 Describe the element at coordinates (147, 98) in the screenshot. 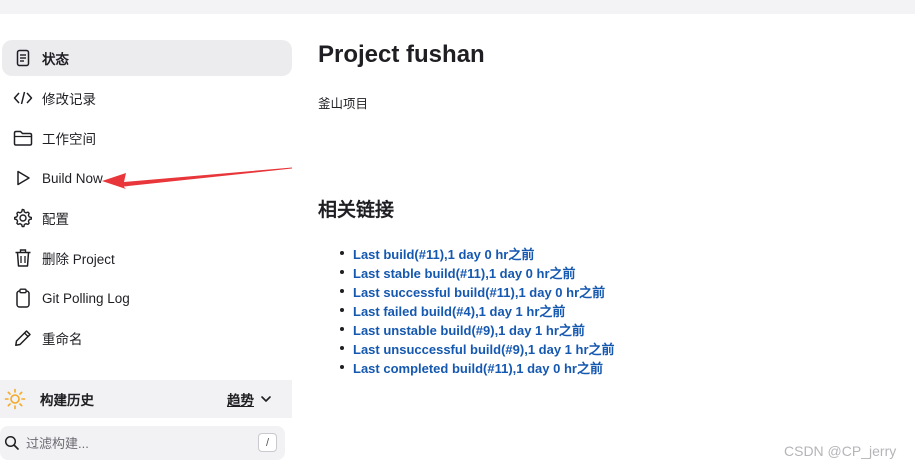

I see `sidebar-item-changes: 修改记录` at that location.